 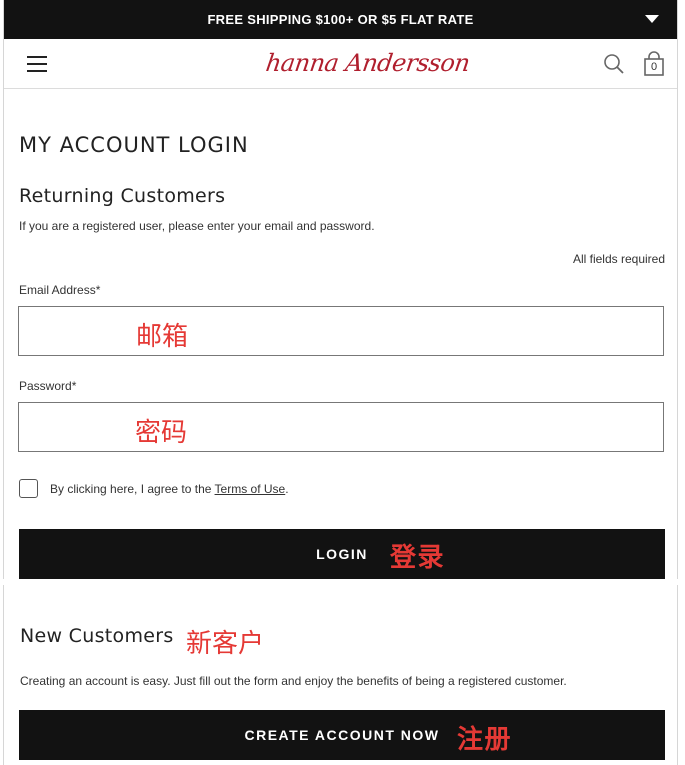 I want to click on email-annotation: 邮箱, so click(x=162, y=337).